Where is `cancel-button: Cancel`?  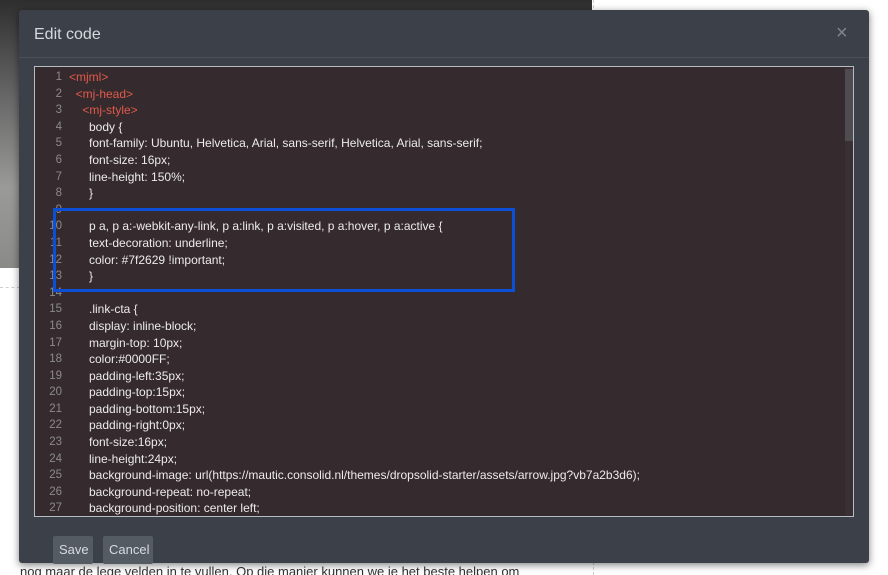
cancel-button: Cancel is located at coordinates (128, 550).